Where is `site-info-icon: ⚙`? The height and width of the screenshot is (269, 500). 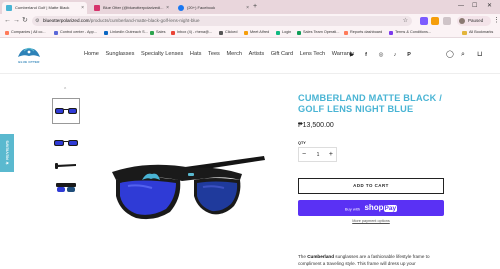
site-info-icon: ⚙ is located at coordinates (37, 21).